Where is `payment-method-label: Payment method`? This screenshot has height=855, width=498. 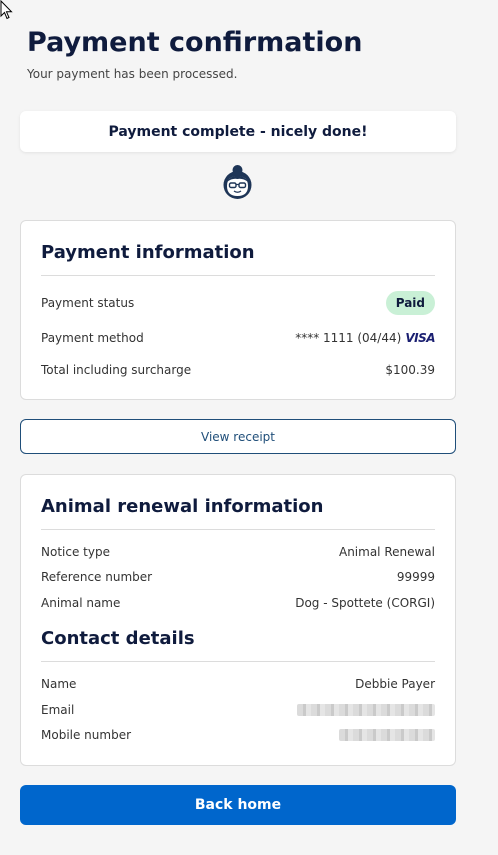 payment-method-label: Payment method is located at coordinates (92, 338).